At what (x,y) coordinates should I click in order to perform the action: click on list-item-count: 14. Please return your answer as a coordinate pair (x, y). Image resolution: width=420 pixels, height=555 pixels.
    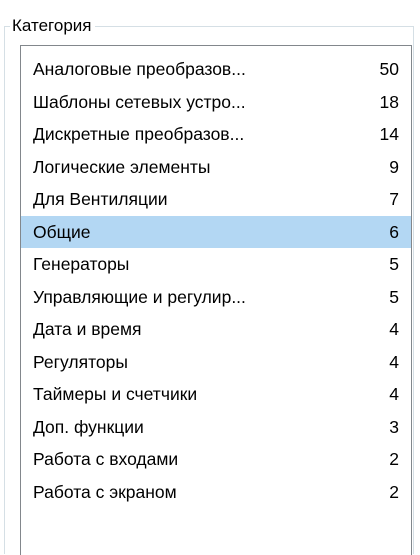
    Looking at the image, I should click on (389, 134).